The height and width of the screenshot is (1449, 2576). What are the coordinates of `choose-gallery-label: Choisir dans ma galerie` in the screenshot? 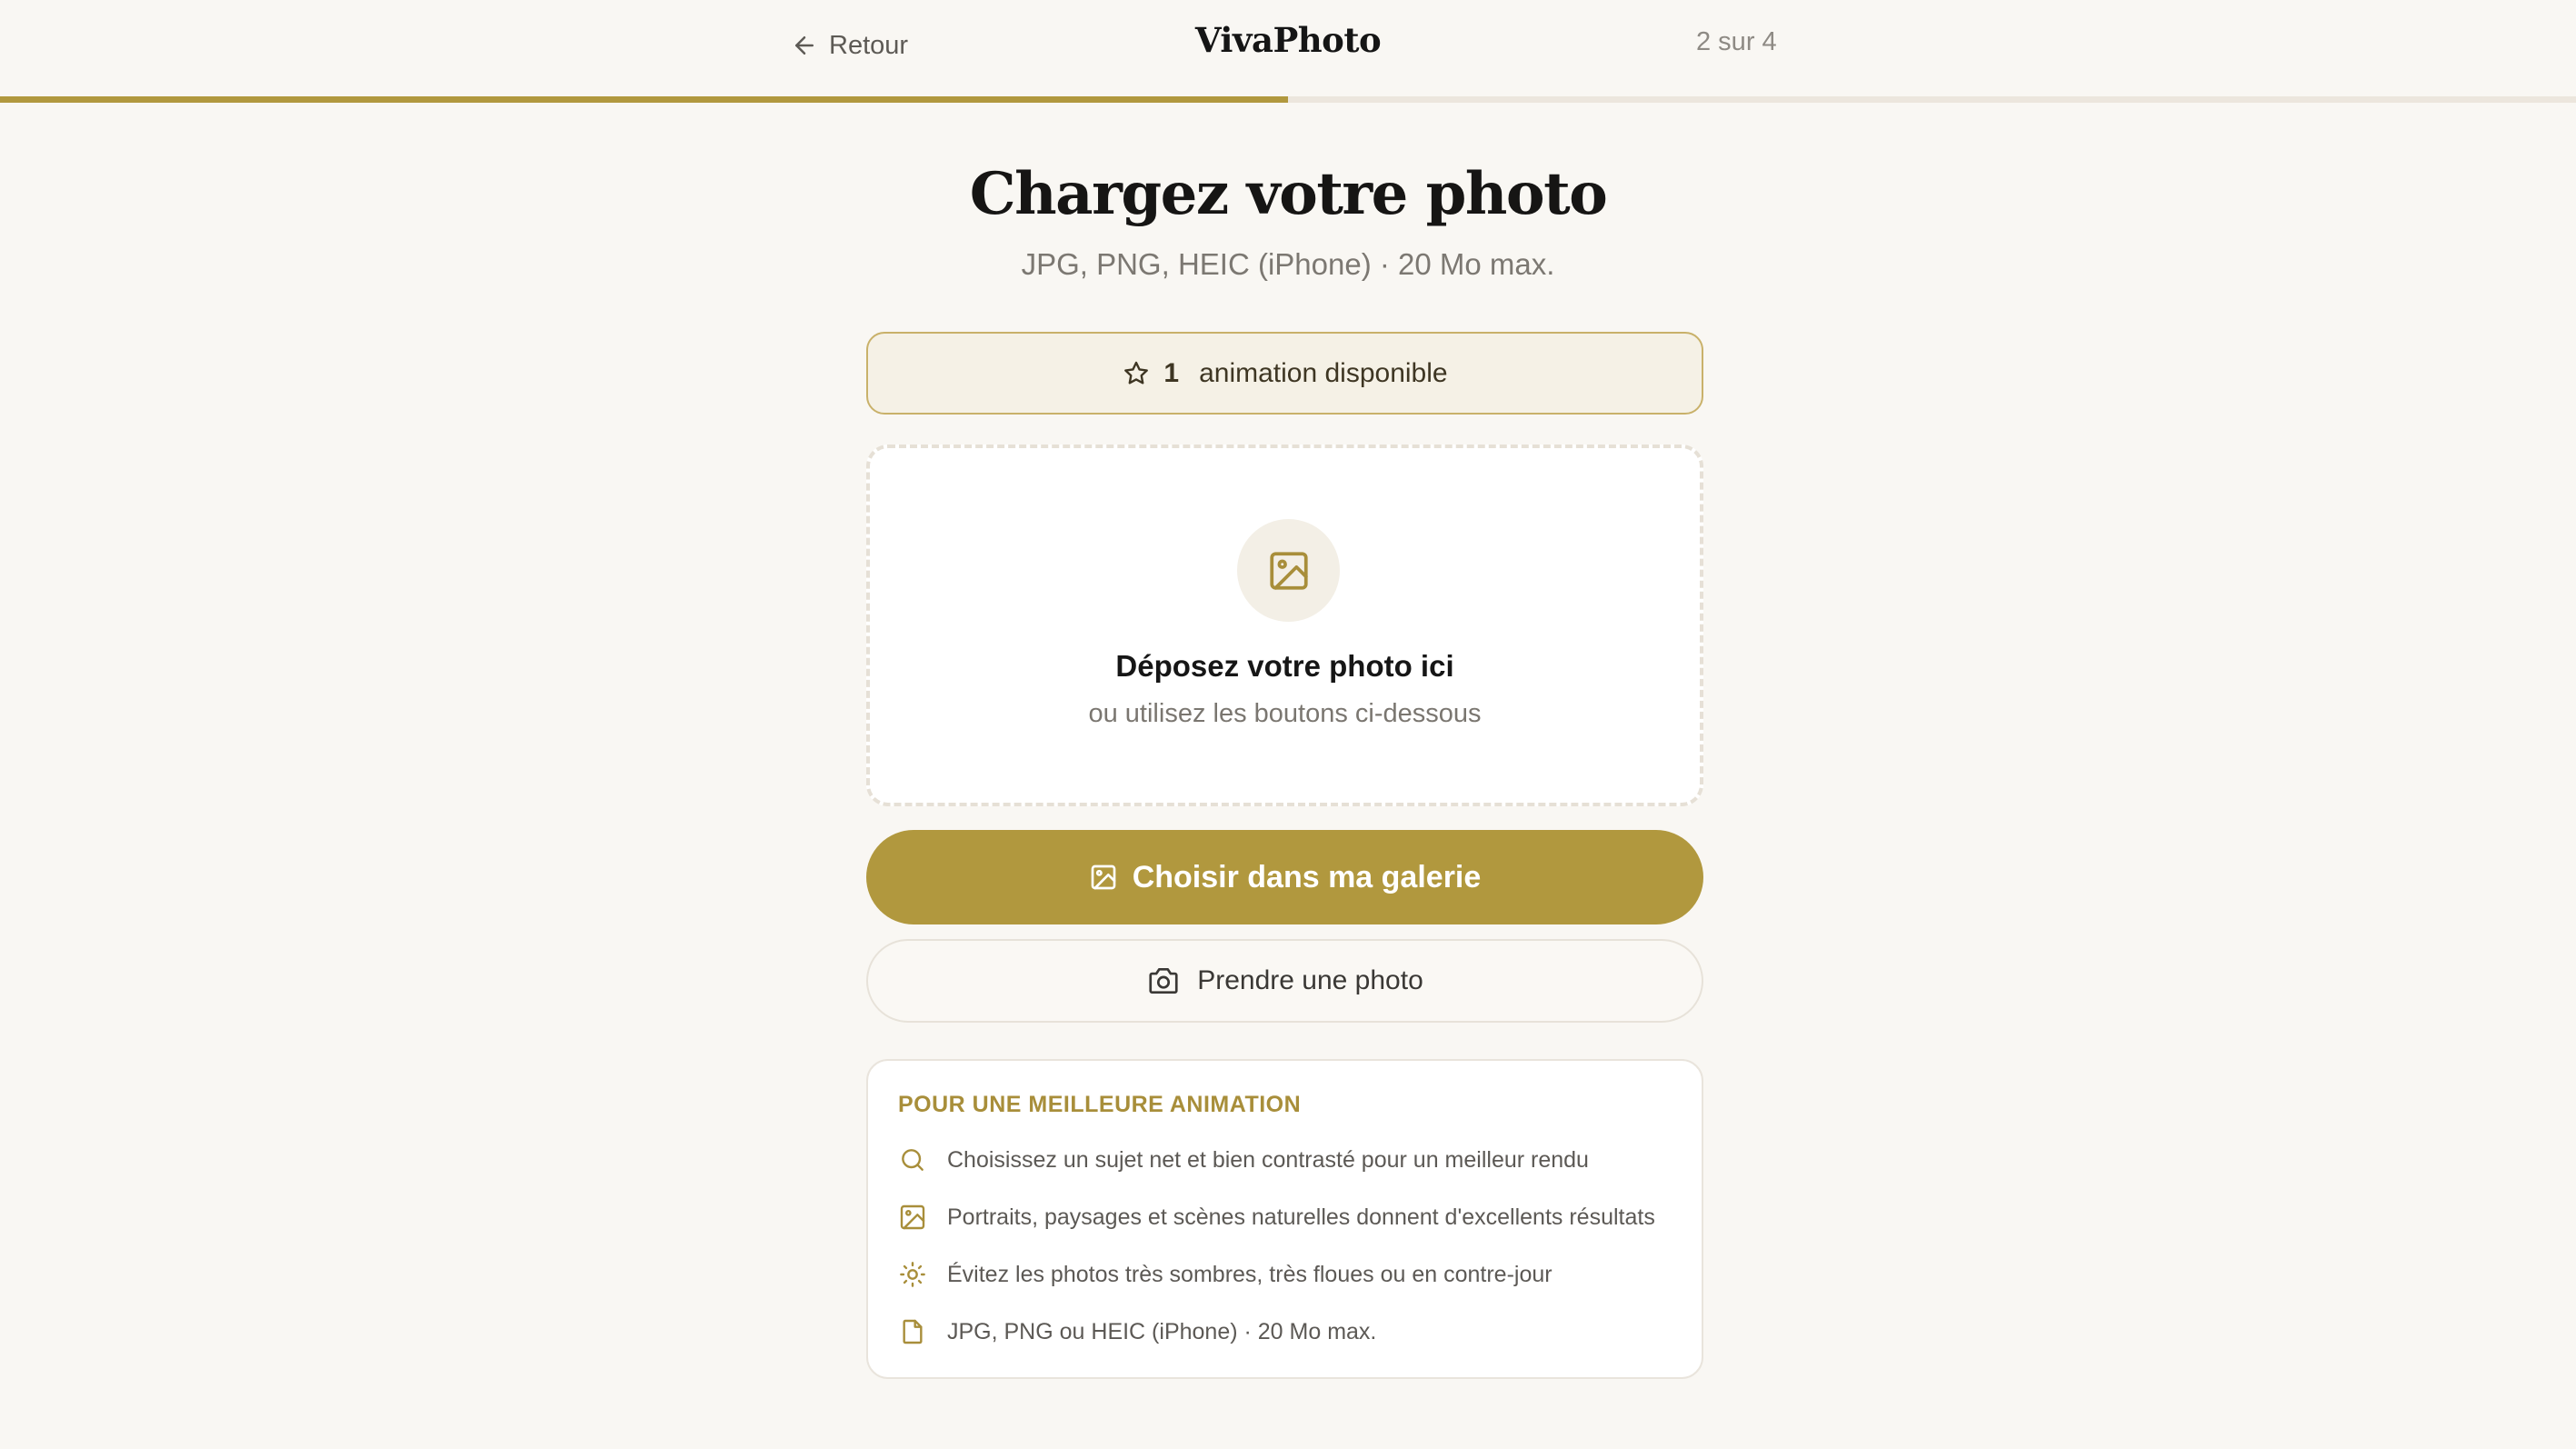 It's located at (1307, 876).